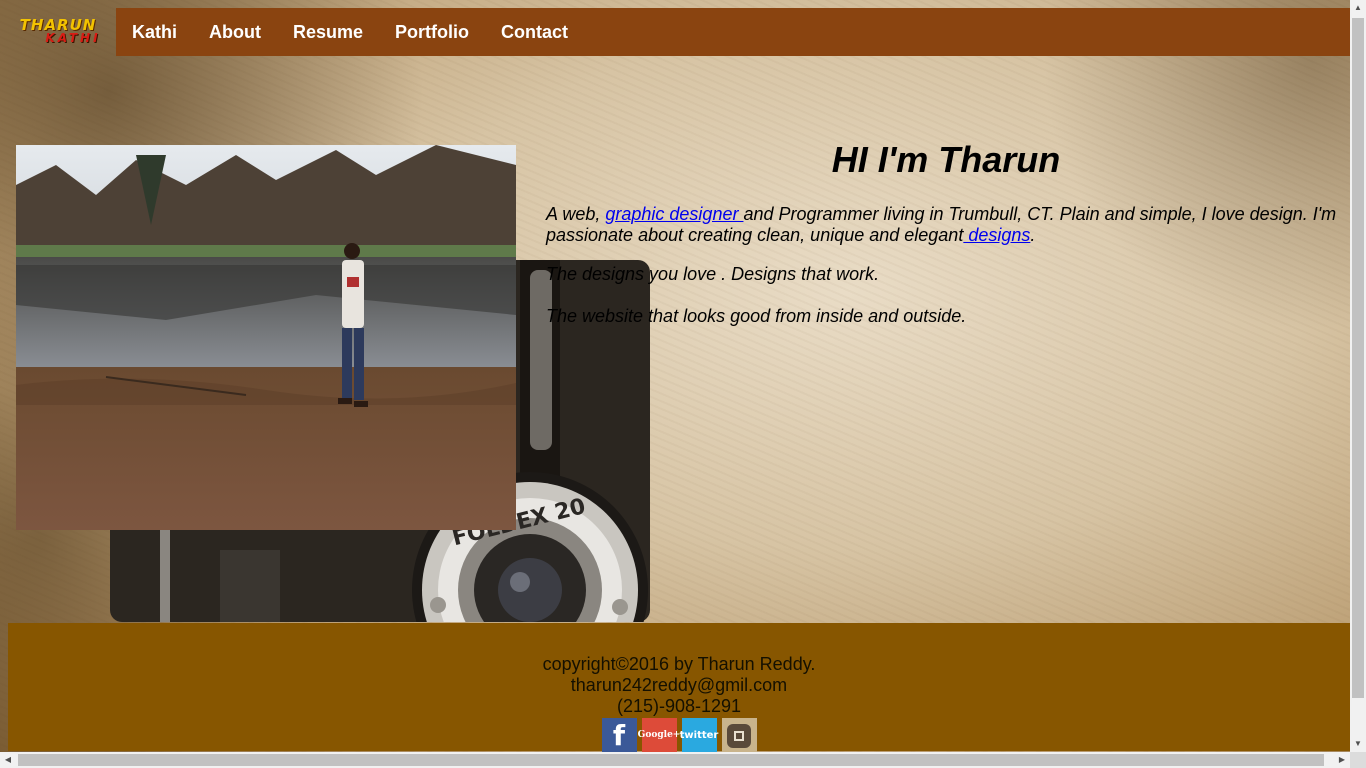  Describe the element at coordinates (1358, 744) in the screenshot. I see `scroll-down-arrow-icon: ▼` at that location.